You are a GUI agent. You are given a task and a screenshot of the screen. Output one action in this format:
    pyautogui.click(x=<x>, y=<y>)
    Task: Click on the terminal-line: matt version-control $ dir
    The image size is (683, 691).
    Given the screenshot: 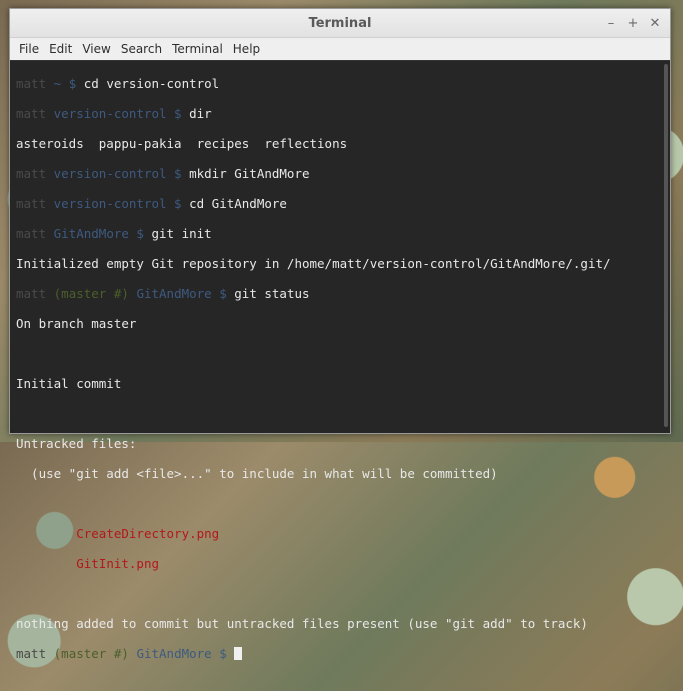 What is the action you would take?
    pyautogui.click(x=340, y=113)
    